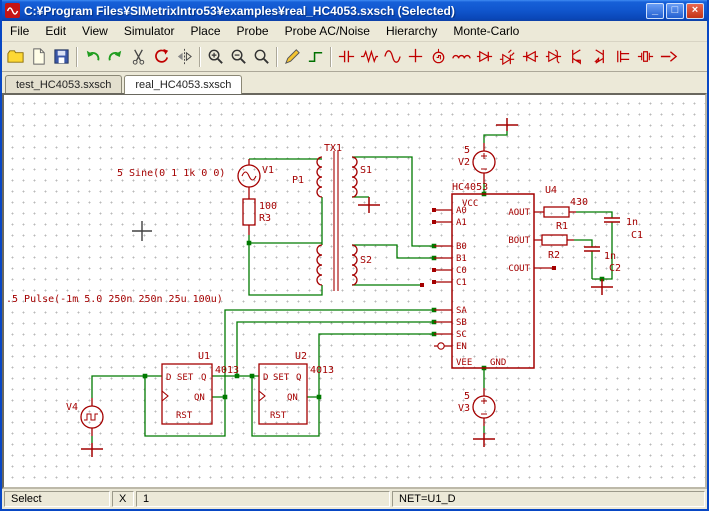 This screenshot has height=511, width=709. What do you see at coordinates (238, 56) in the screenshot?
I see `zoom-out-button` at bounding box center [238, 56].